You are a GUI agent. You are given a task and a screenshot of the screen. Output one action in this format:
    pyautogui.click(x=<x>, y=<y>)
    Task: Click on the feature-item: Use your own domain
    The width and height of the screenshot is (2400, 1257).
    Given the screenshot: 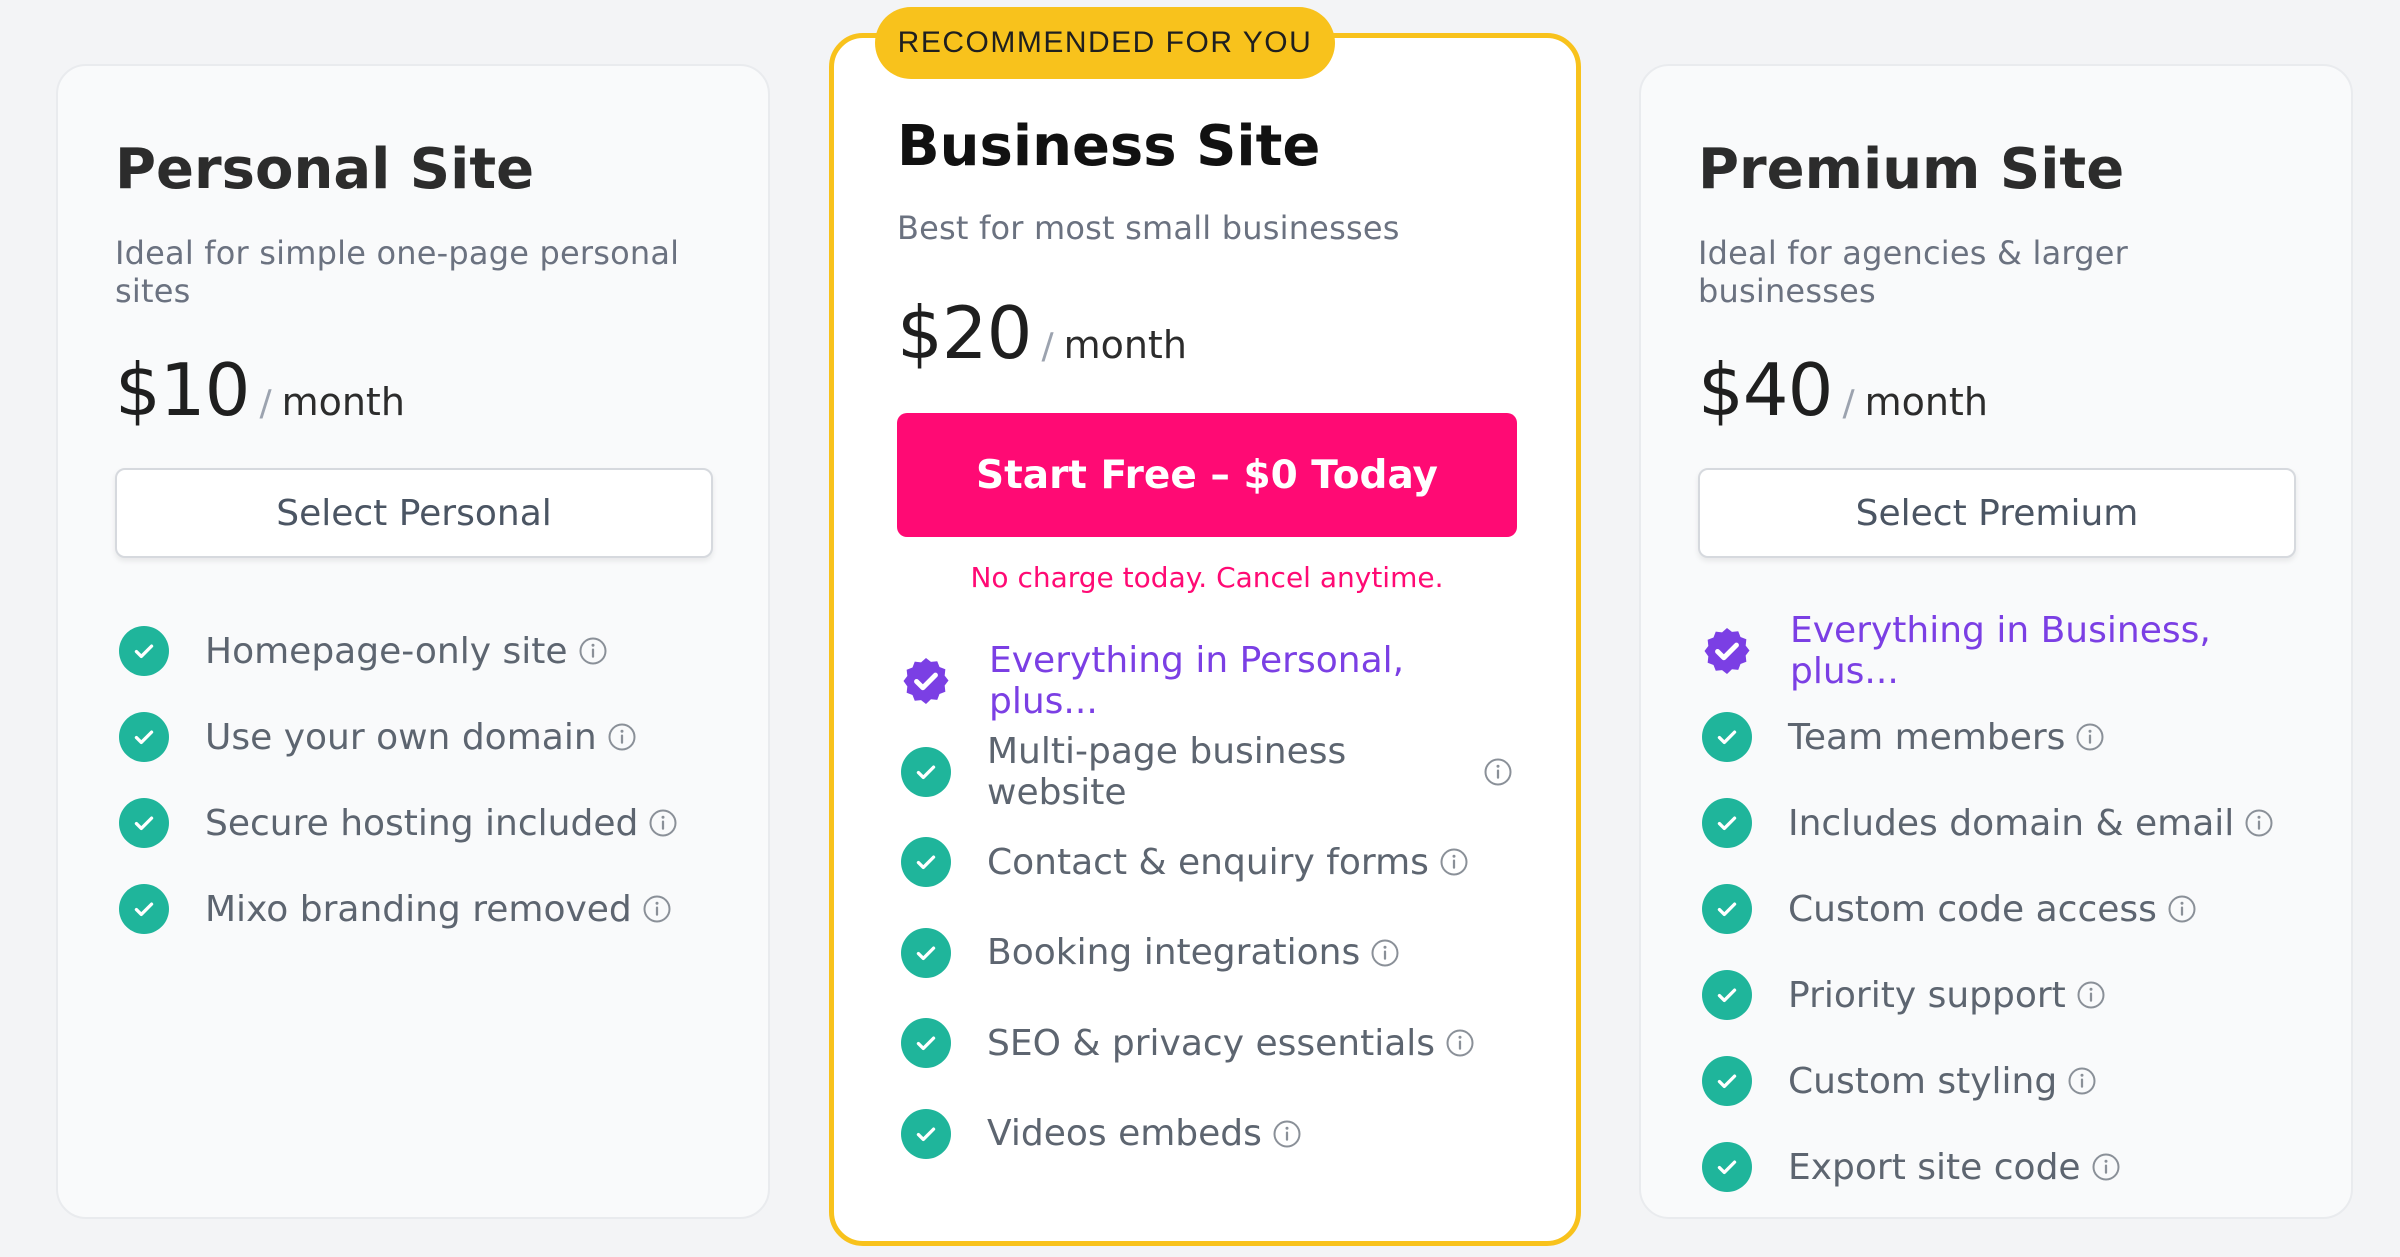 What is the action you would take?
    pyautogui.click(x=413, y=737)
    